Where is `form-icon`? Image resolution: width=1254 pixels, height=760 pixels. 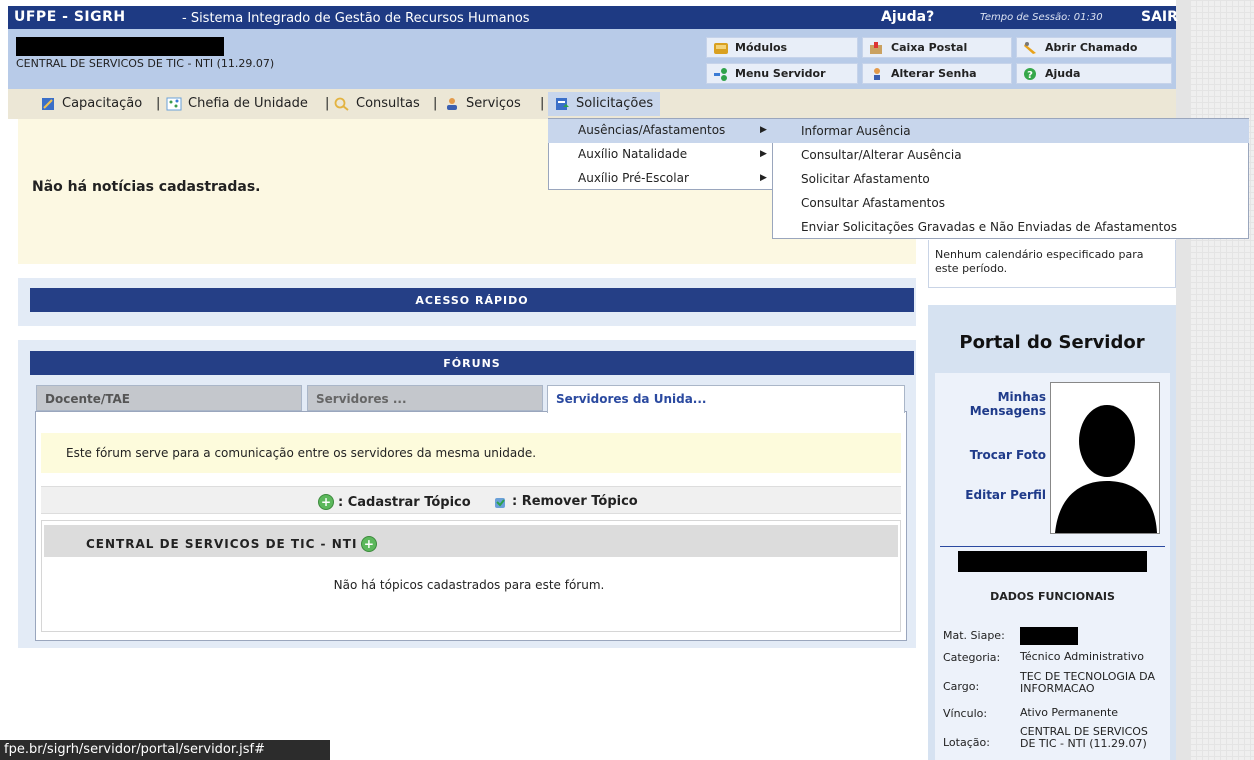
form-icon is located at coordinates (562, 103).